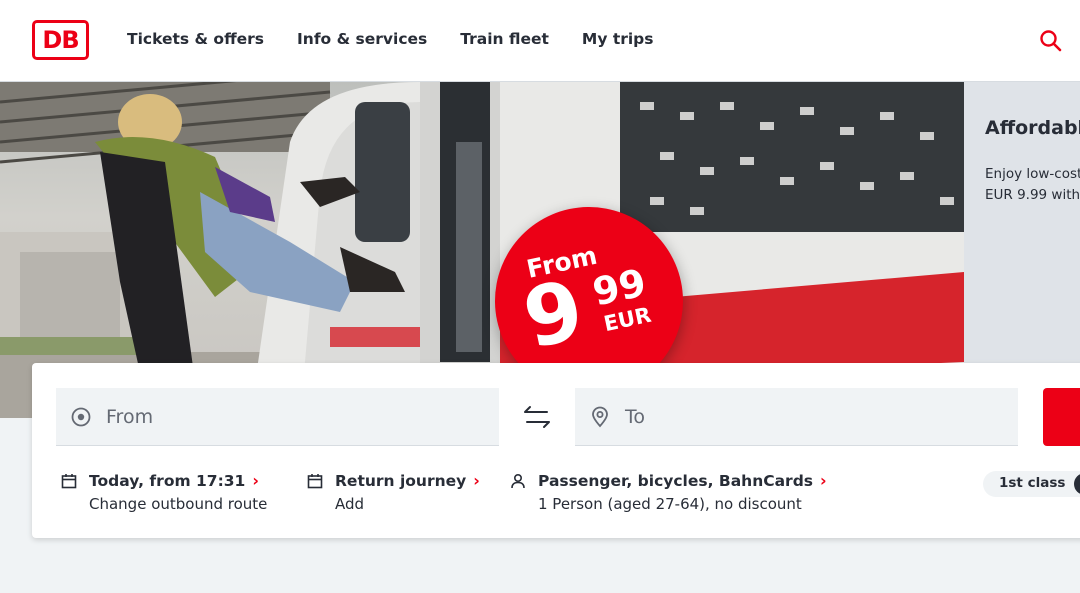  What do you see at coordinates (1061, 417) in the screenshot?
I see `search-button` at bounding box center [1061, 417].